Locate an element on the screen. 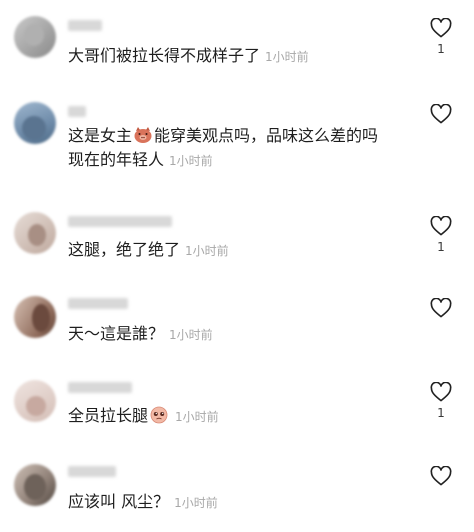 This screenshot has height=532, width=474. comment-text: 这腿，绝了绝了 1小时前 is located at coordinates (148, 250).